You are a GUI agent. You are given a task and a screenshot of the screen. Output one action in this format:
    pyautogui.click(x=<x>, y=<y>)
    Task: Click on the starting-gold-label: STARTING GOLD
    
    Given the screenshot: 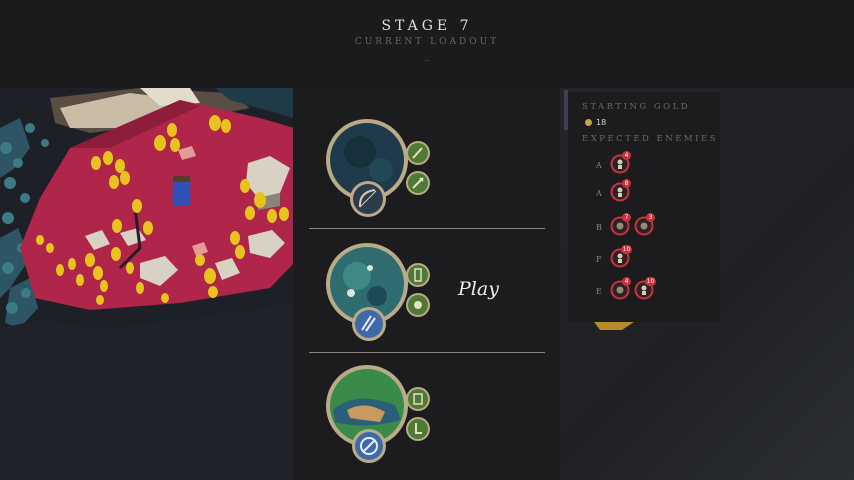 What is the action you would take?
    pyautogui.click(x=636, y=107)
    